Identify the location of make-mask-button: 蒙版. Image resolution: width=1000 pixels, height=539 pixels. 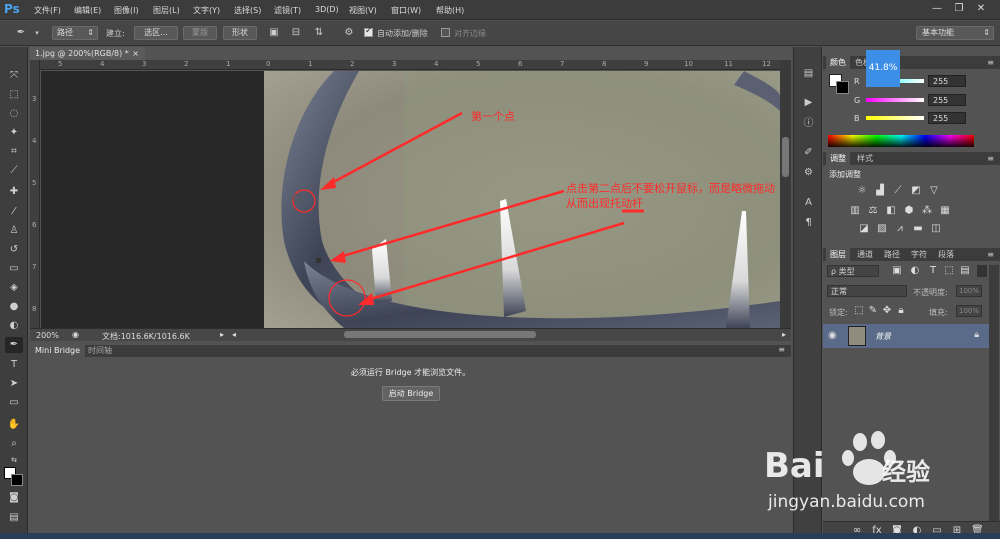
(200, 33).